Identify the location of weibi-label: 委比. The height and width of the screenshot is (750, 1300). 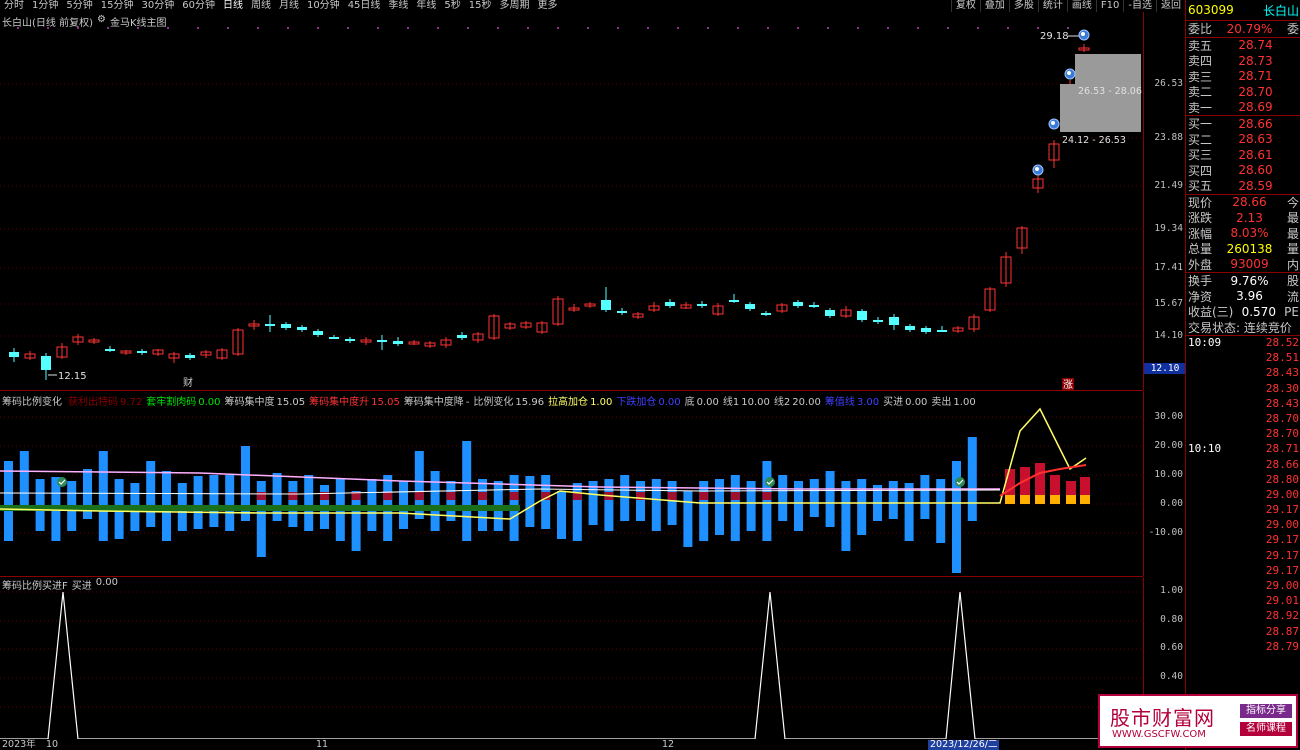
(1200, 29).